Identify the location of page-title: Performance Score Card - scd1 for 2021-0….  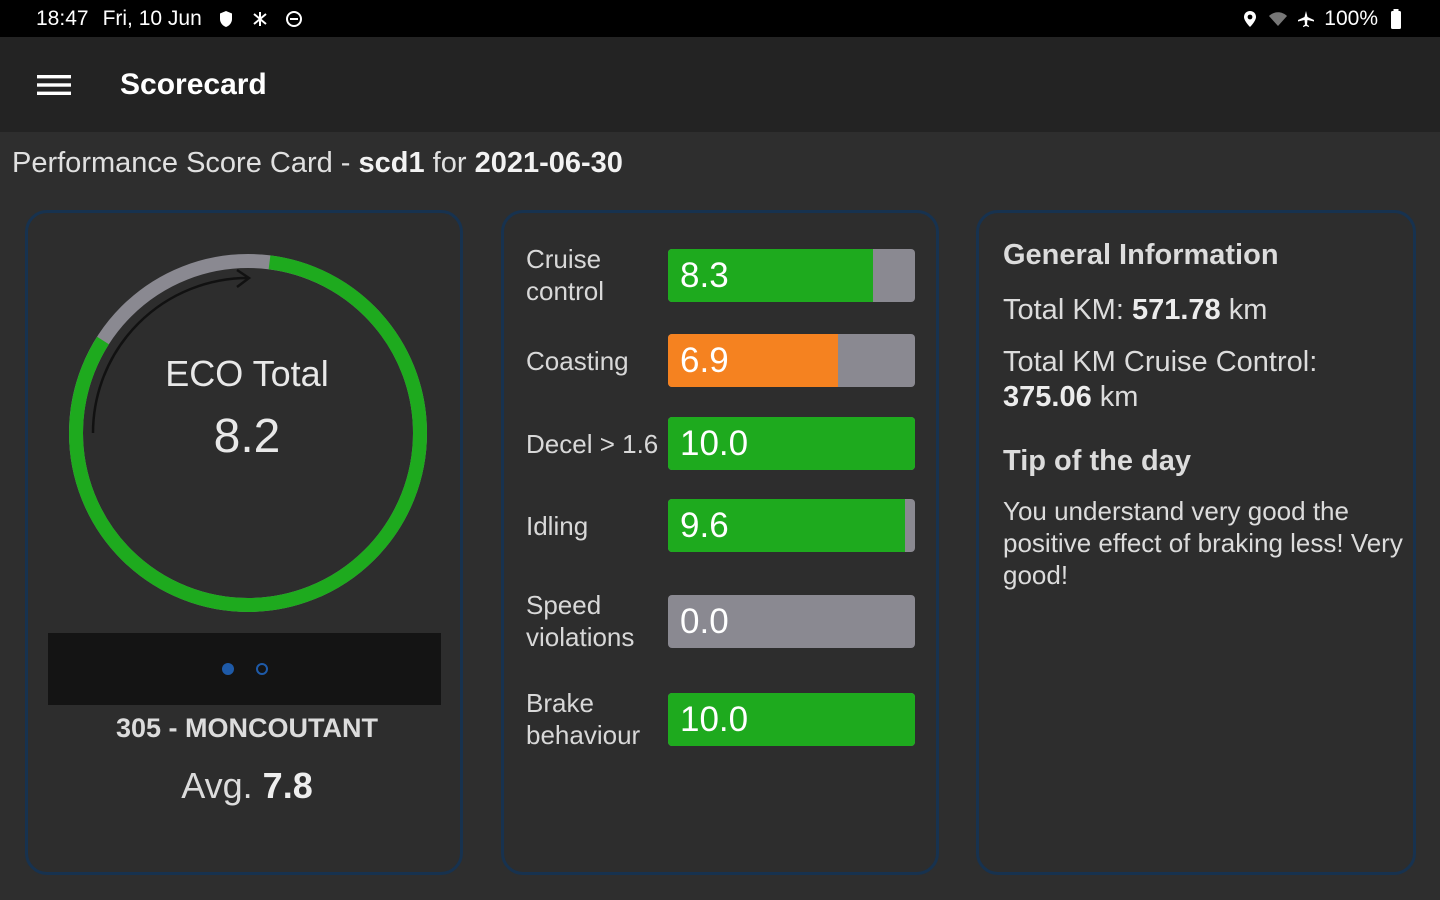
(317, 163).